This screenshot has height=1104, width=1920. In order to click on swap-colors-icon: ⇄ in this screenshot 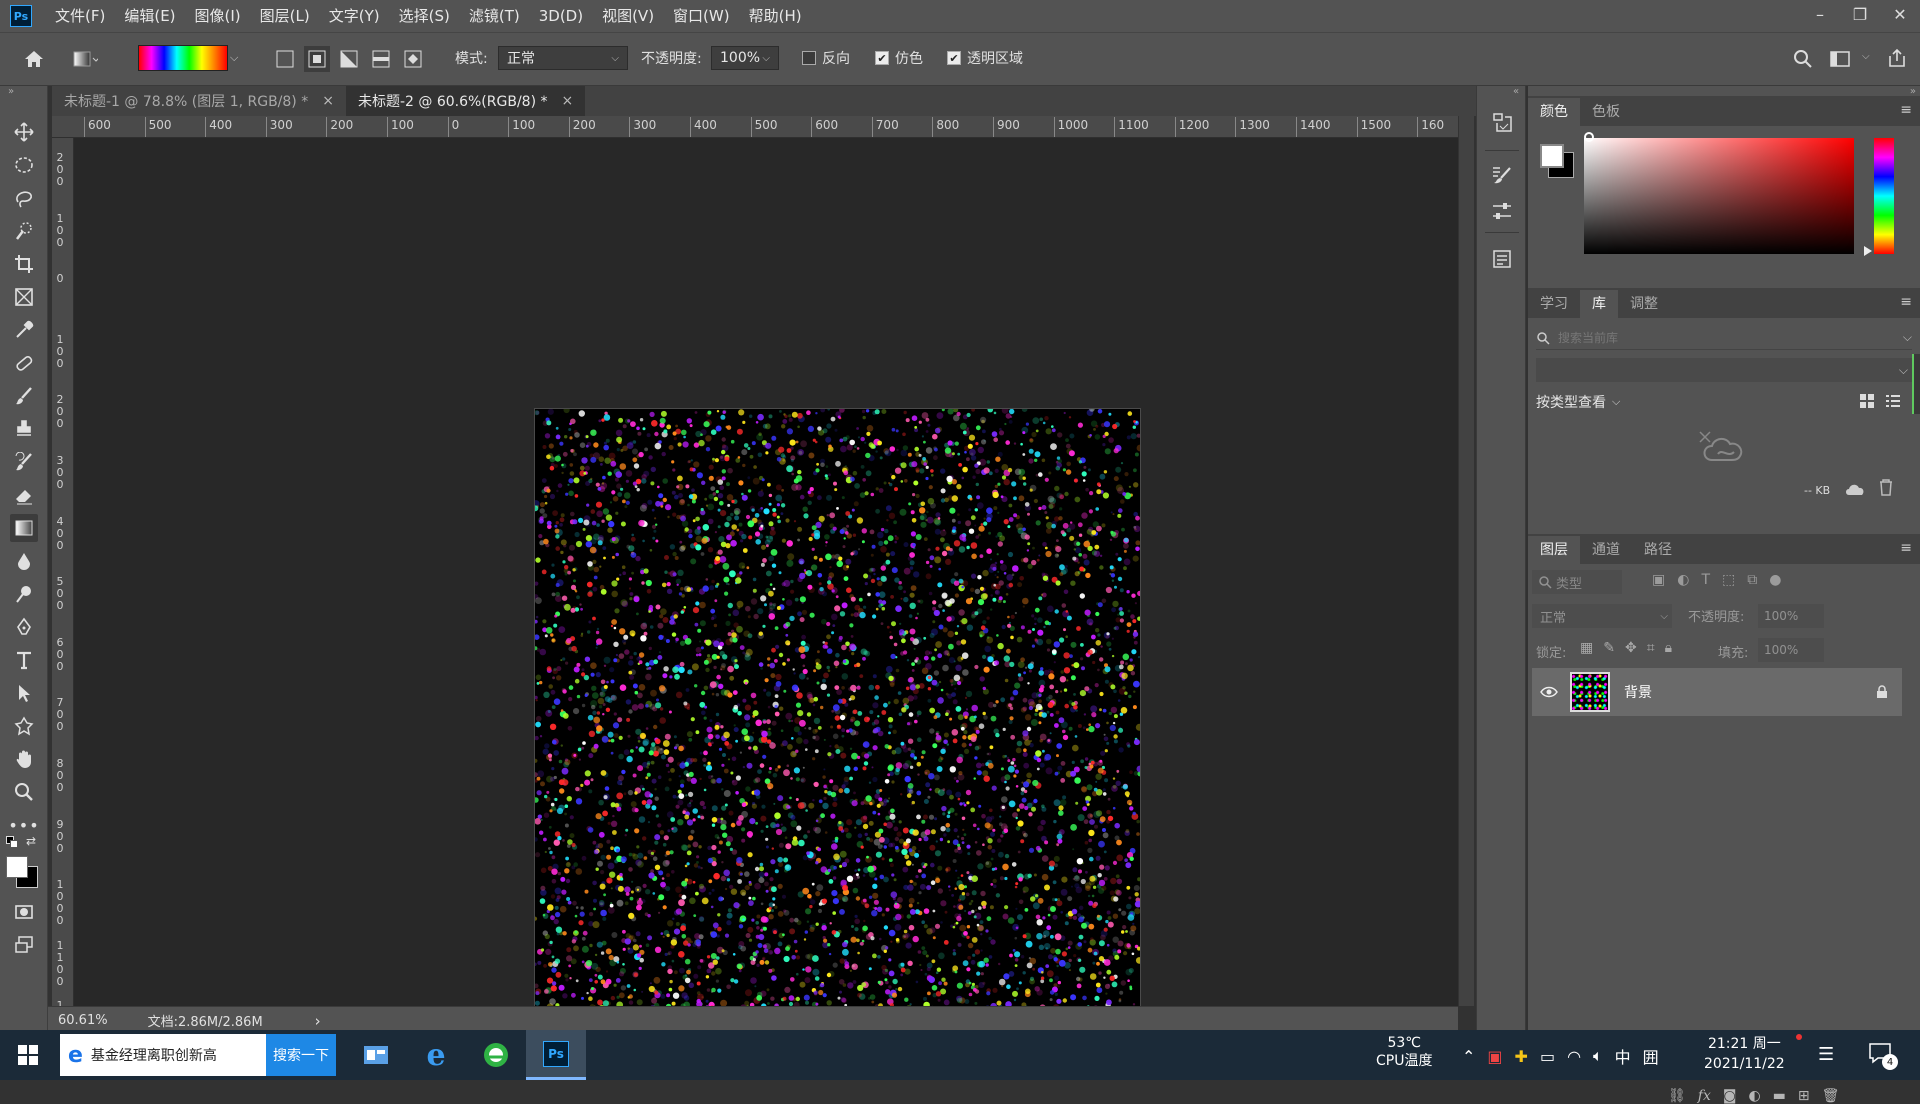, I will do `click(31, 841)`.